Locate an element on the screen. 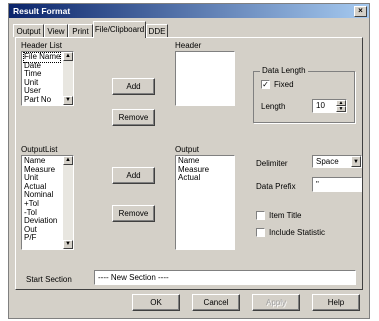  include-statistic-label: Include Statistic is located at coordinates (297, 232).